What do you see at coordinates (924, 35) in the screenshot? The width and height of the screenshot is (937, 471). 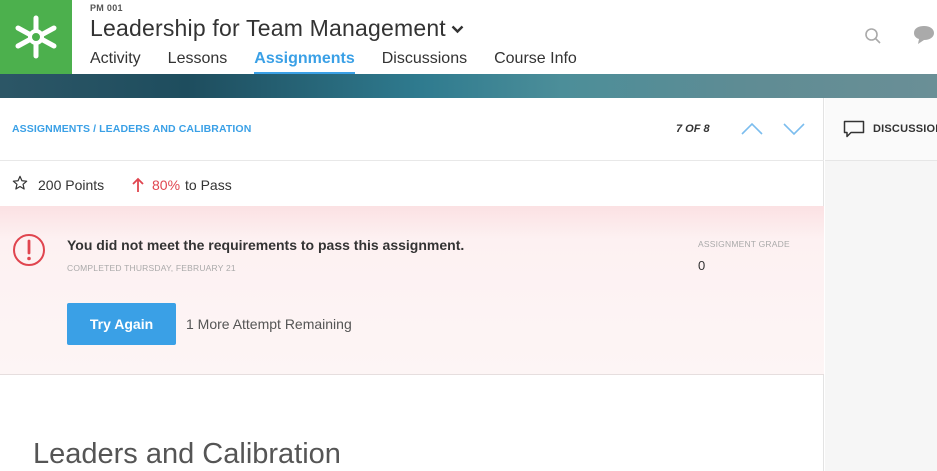 I see `chat-icon` at bounding box center [924, 35].